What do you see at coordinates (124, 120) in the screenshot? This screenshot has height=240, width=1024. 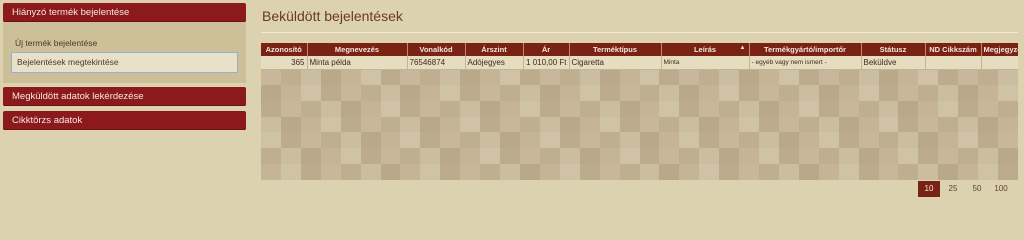 I see `menu-item-master-data: Cikktörzs adatok` at bounding box center [124, 120].